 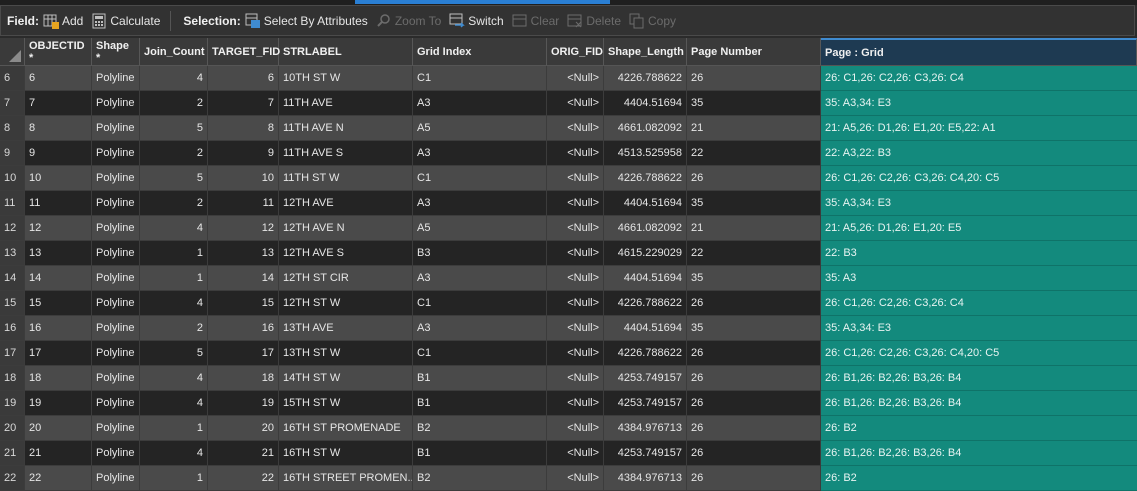 I want to click on table-cell: 21: A5,26: D1,26: E1,20: E5,22: A1, so click(x=979, y=128).